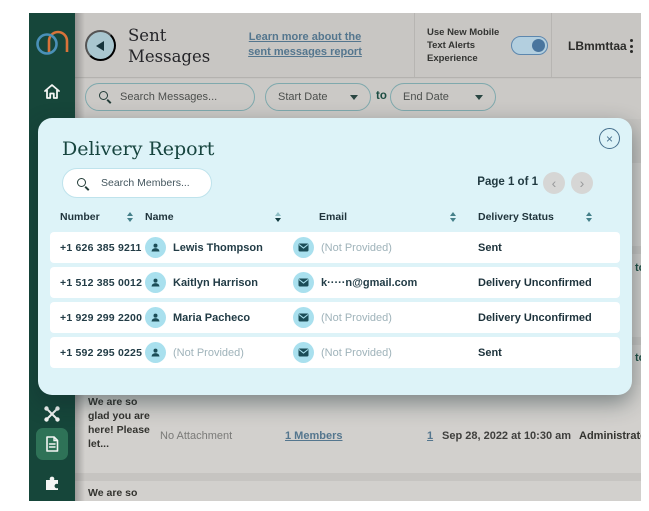 The height and width of the screenshot is (511, 649). Describe the element at coordinates (102, 217) in the screenshot. I see `column-header-number: Number` at that location.